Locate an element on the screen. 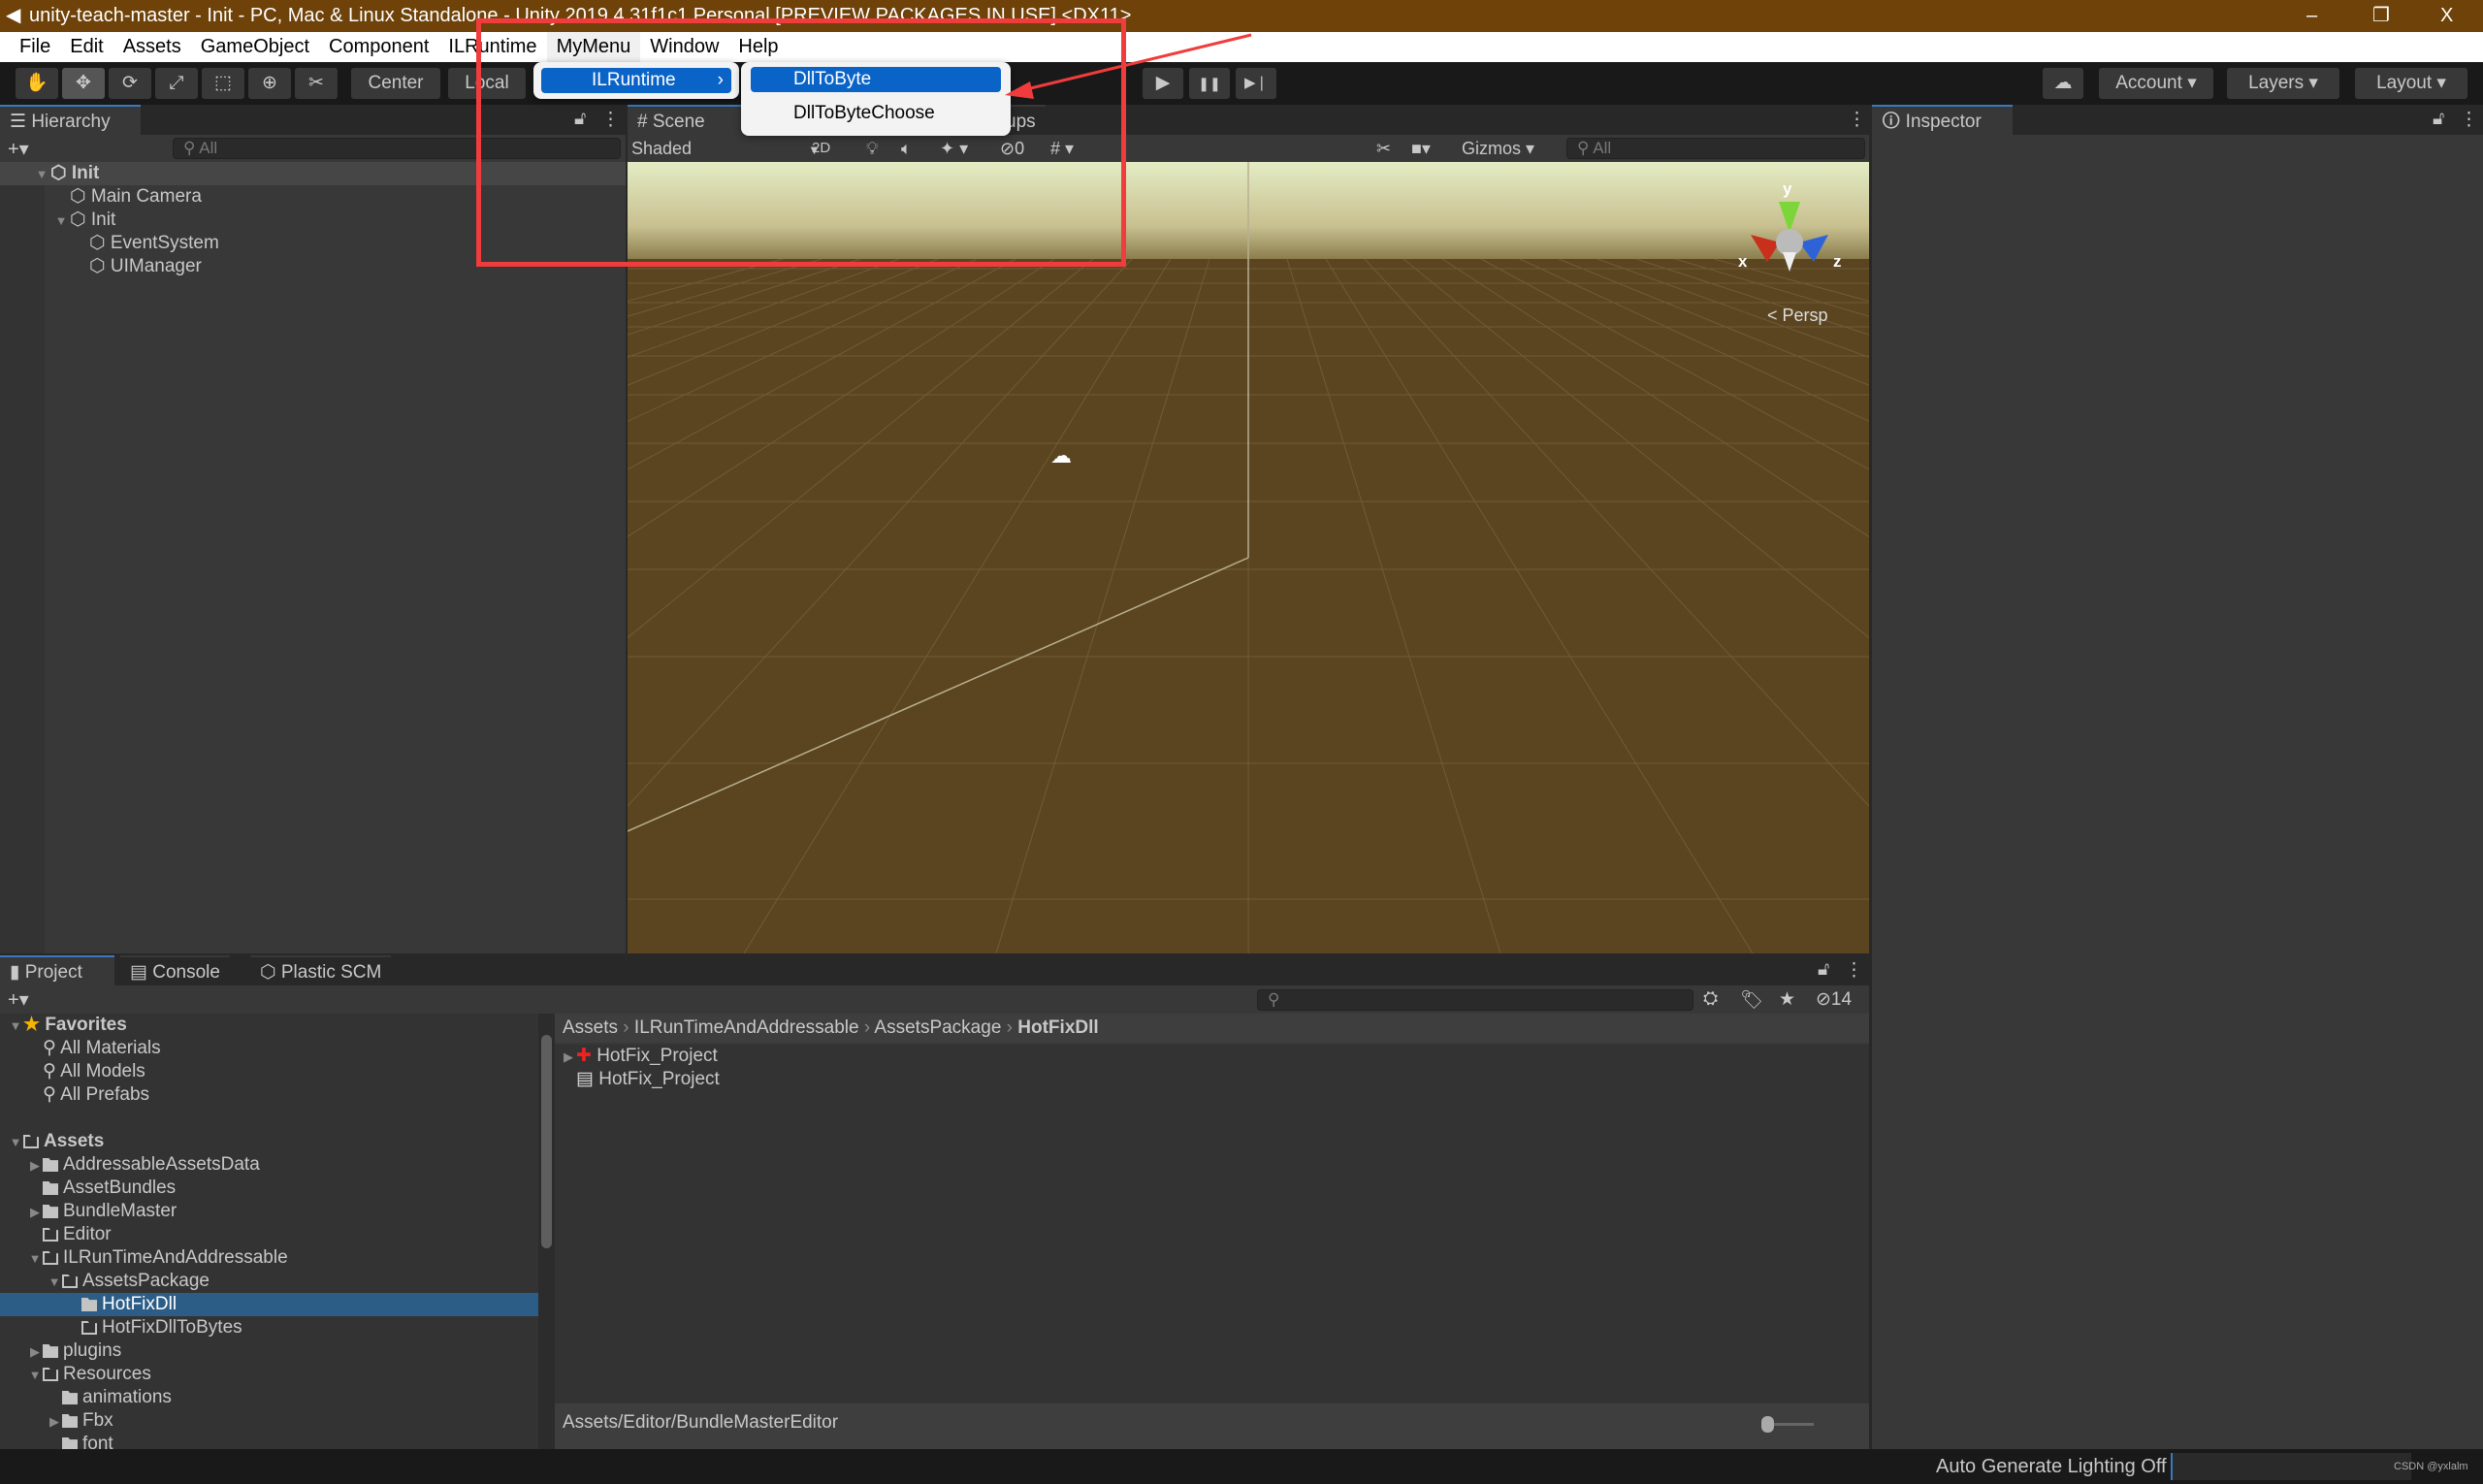 The image size is (2483, 1484). tab-plastic-scm: ⬡ Plastic SCM is located at coordinates (321, 970).